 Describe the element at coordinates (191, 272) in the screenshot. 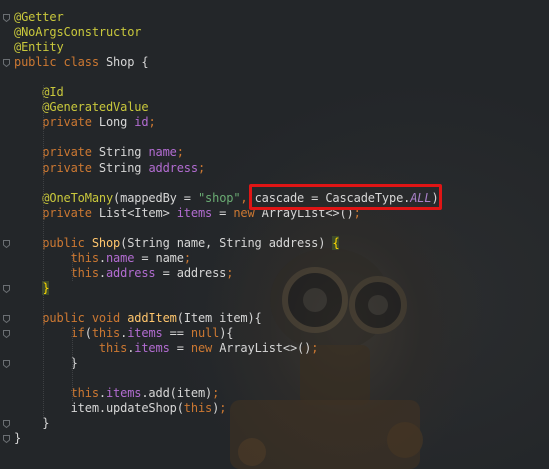

I see `code-token: = address` at that location.